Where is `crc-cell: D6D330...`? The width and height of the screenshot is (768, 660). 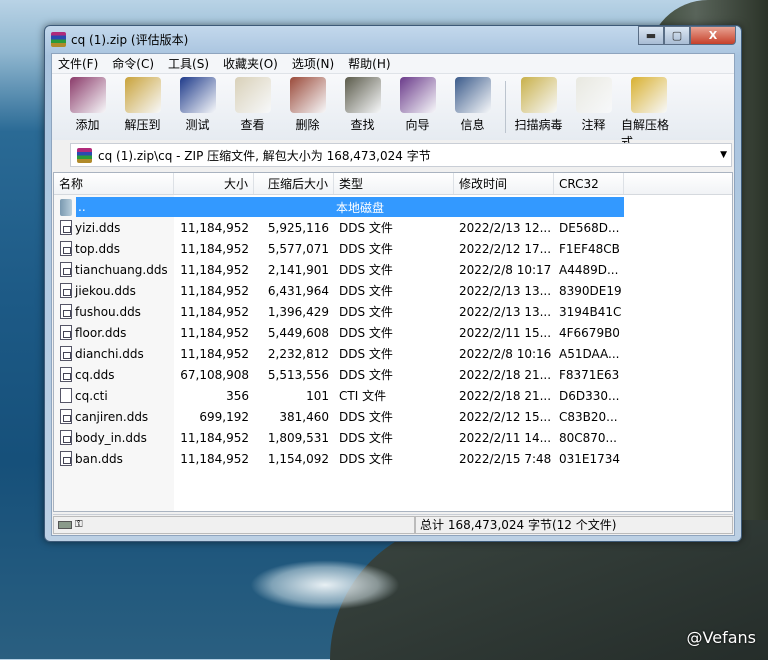 crc-cell: D6D330... is located at coordinates (589, 395).